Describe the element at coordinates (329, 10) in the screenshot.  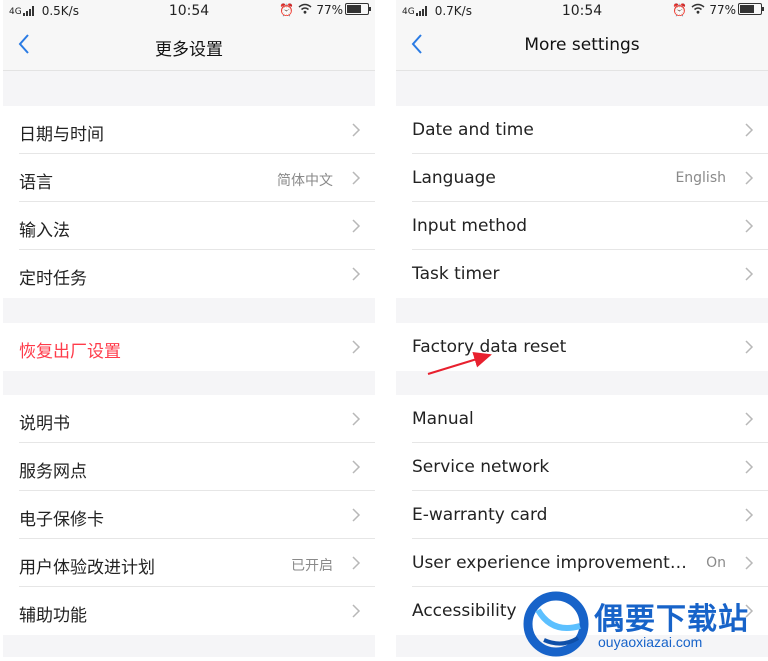
I see `battery-percent: 77%` at that location.